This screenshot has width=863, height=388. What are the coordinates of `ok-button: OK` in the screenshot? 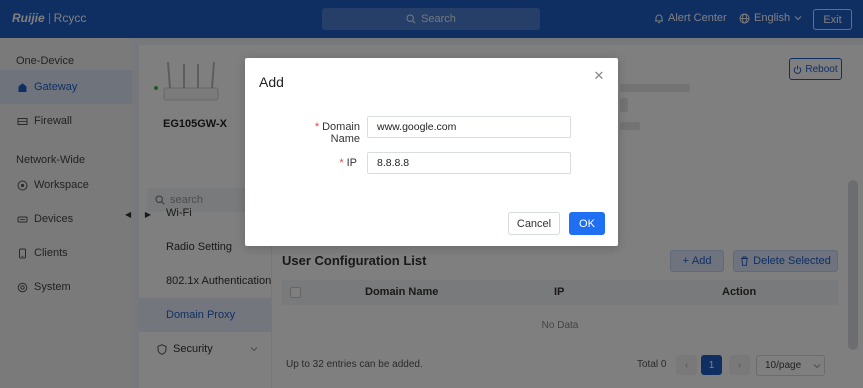 It's located at (587, 223).